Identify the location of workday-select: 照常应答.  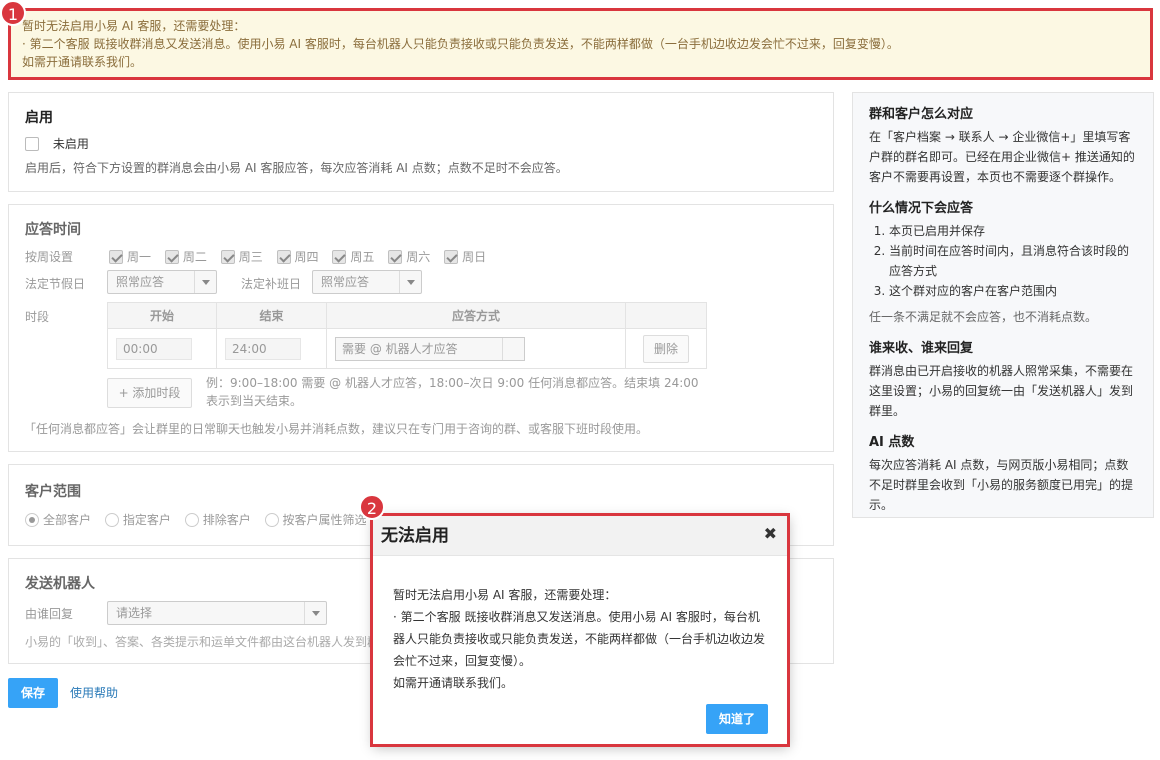
(367, 282).